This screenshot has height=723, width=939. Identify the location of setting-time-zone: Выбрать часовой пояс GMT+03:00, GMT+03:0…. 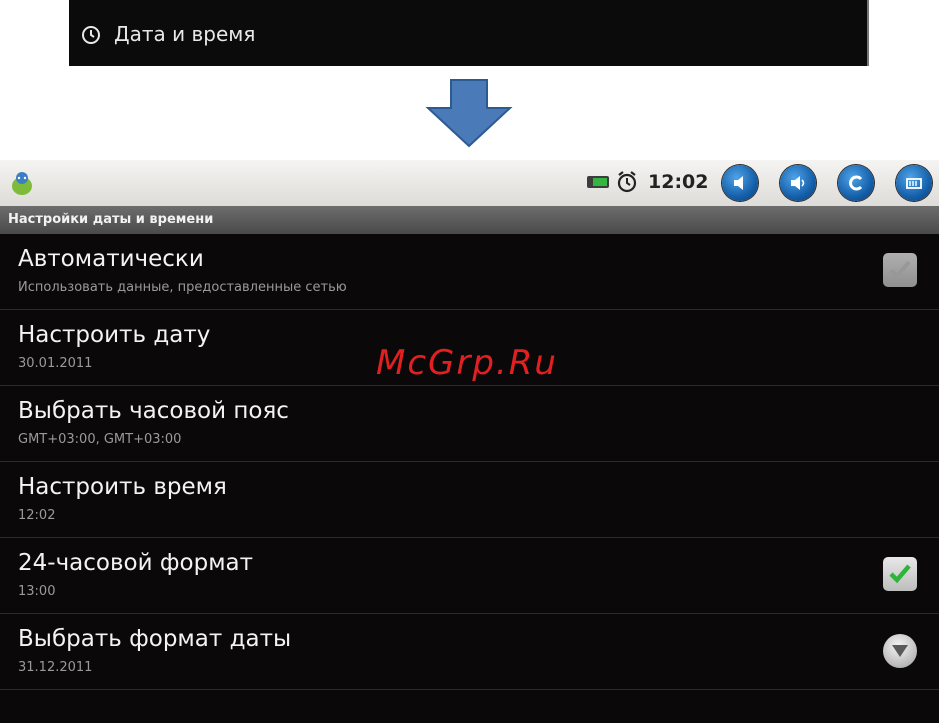
(469, 424).